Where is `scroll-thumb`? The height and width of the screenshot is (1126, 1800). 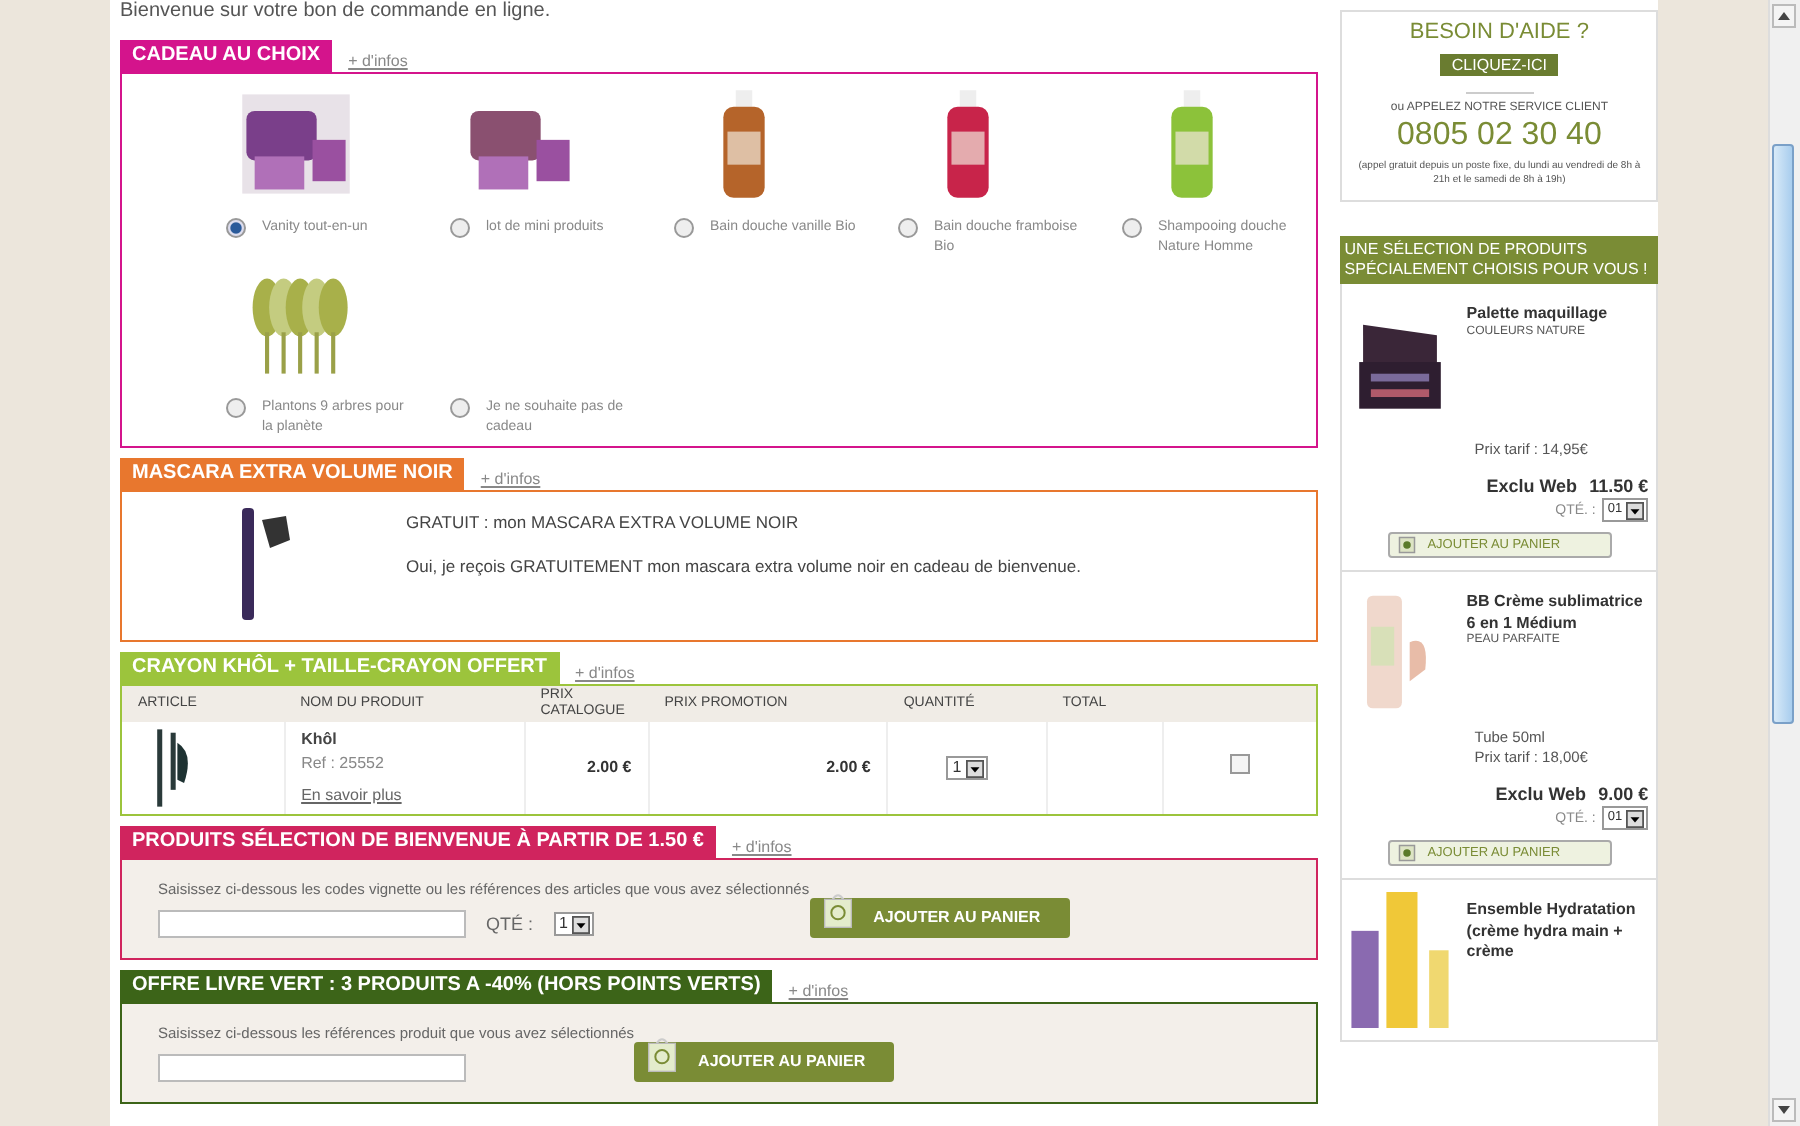 scroll-thumb is located at coordinates (1783, 434).